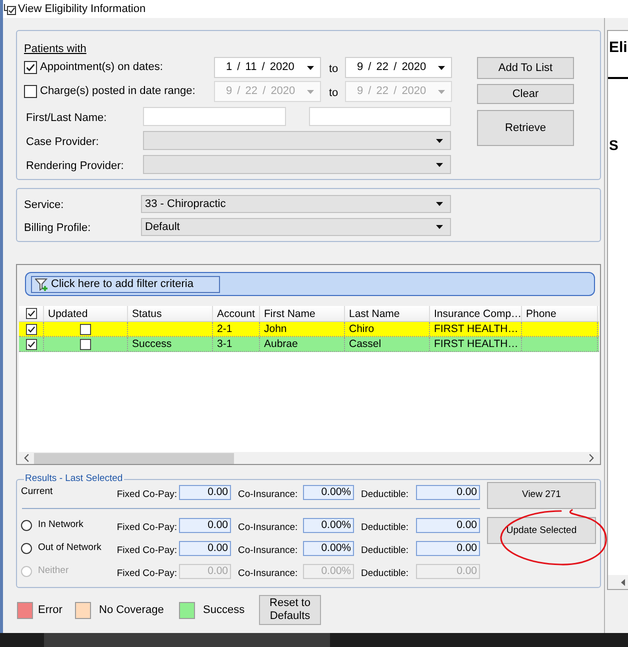 This screenshot has width=628, height=647. What do you see at coordinates (66, 118) in the screenshot?
I see `field-label: First/Last Name:` at bounding box center [66, 118].